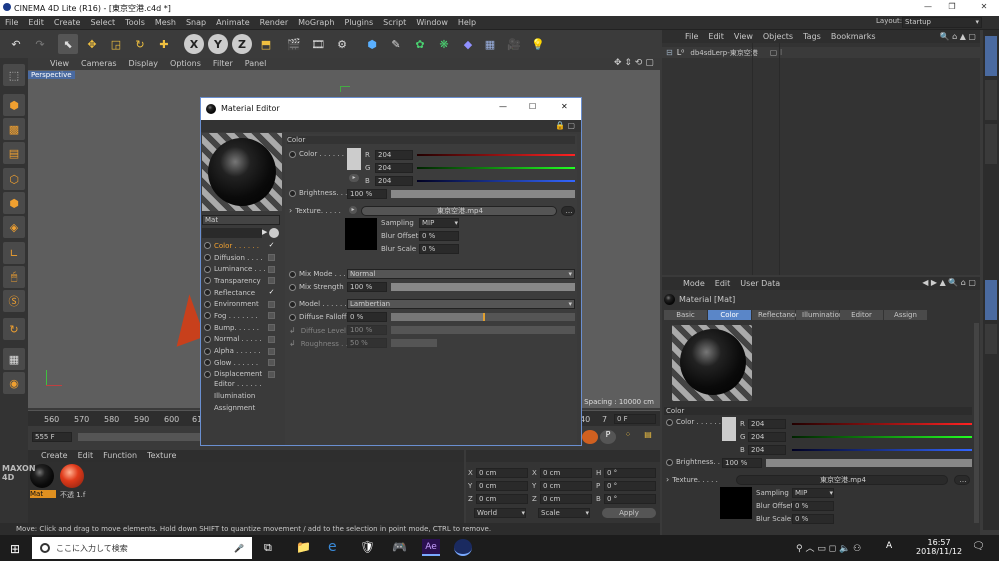 This screenshot has width=999, height=561. What do you see at coordinates (882, 424) in the screenshot?
I see `r-slider` at bounding box center [882, 424].